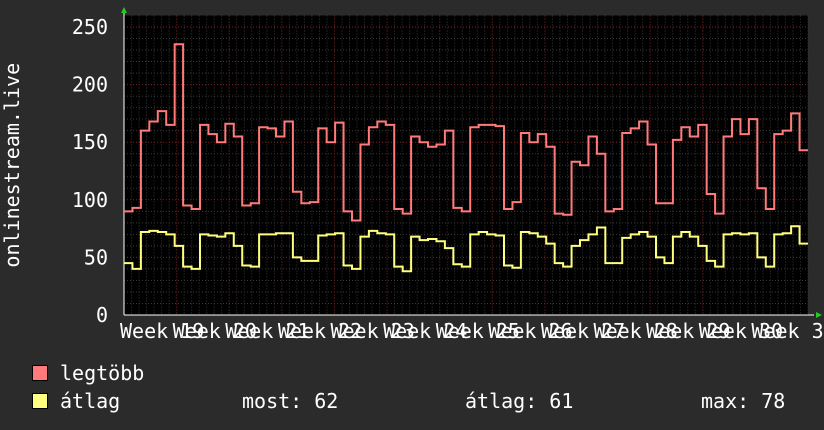 The width and height of the screenshot is (824, 430). Describe the element at coordinates (102, 315) in the screenshot. I see `y-tick-label: 0` at that location.